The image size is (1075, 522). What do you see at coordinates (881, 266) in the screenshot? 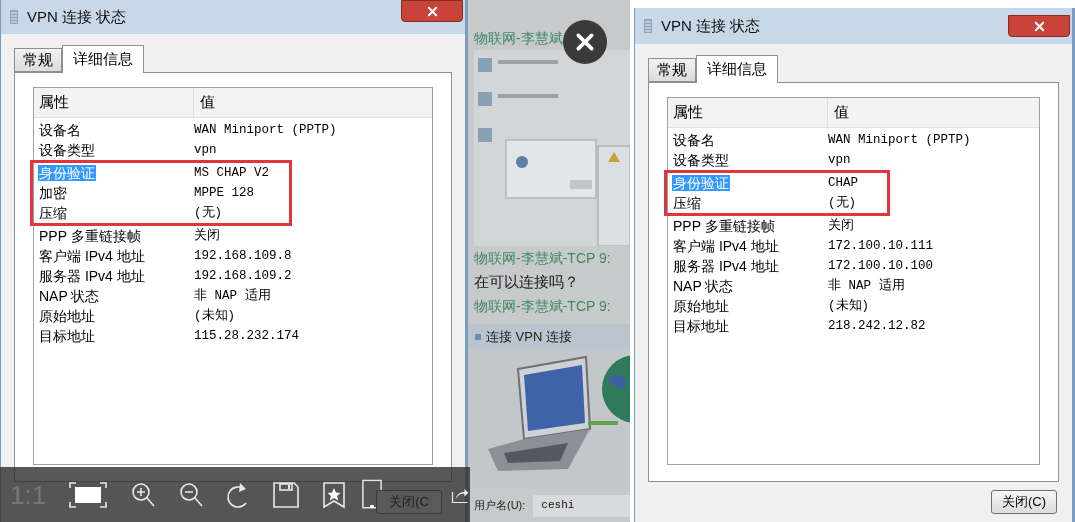
I see `value-cell-text: 172.100.10.100` at bounding box center [881, 266].